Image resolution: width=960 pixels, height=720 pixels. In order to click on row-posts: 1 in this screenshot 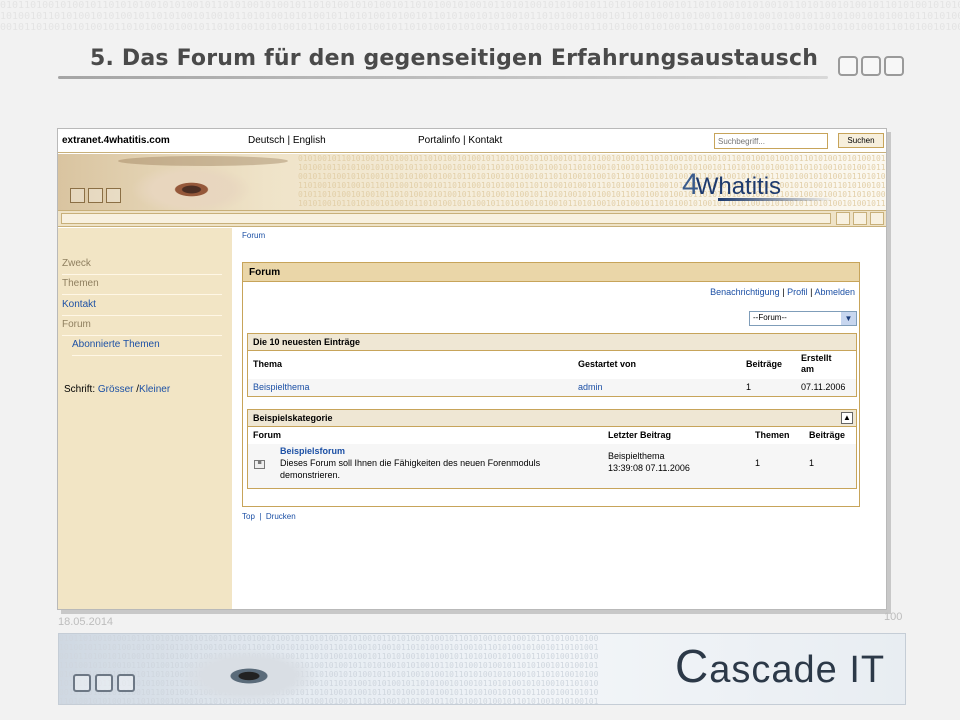, I will do `click(749, 387)`.